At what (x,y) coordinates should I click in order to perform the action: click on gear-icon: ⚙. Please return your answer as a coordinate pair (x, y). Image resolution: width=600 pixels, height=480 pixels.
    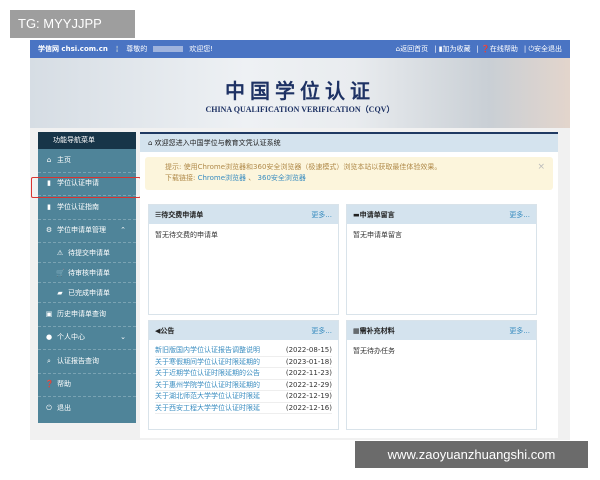
    Looking at the image, I should click on (49, 230).